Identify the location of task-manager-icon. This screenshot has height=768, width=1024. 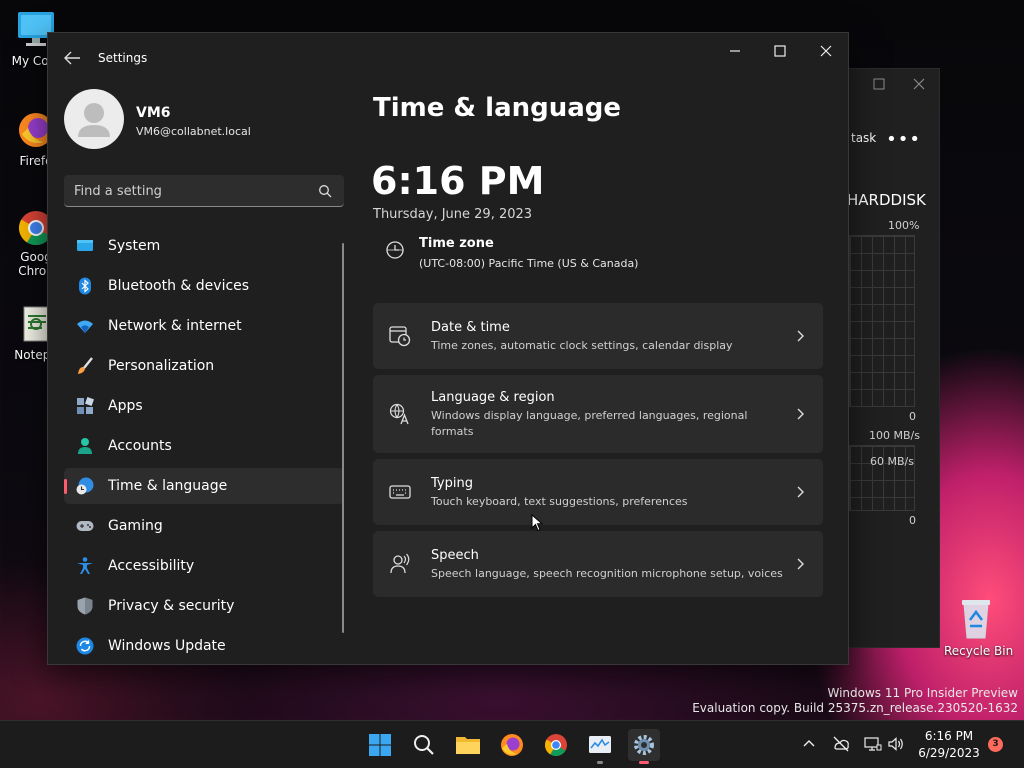
(600, 744).